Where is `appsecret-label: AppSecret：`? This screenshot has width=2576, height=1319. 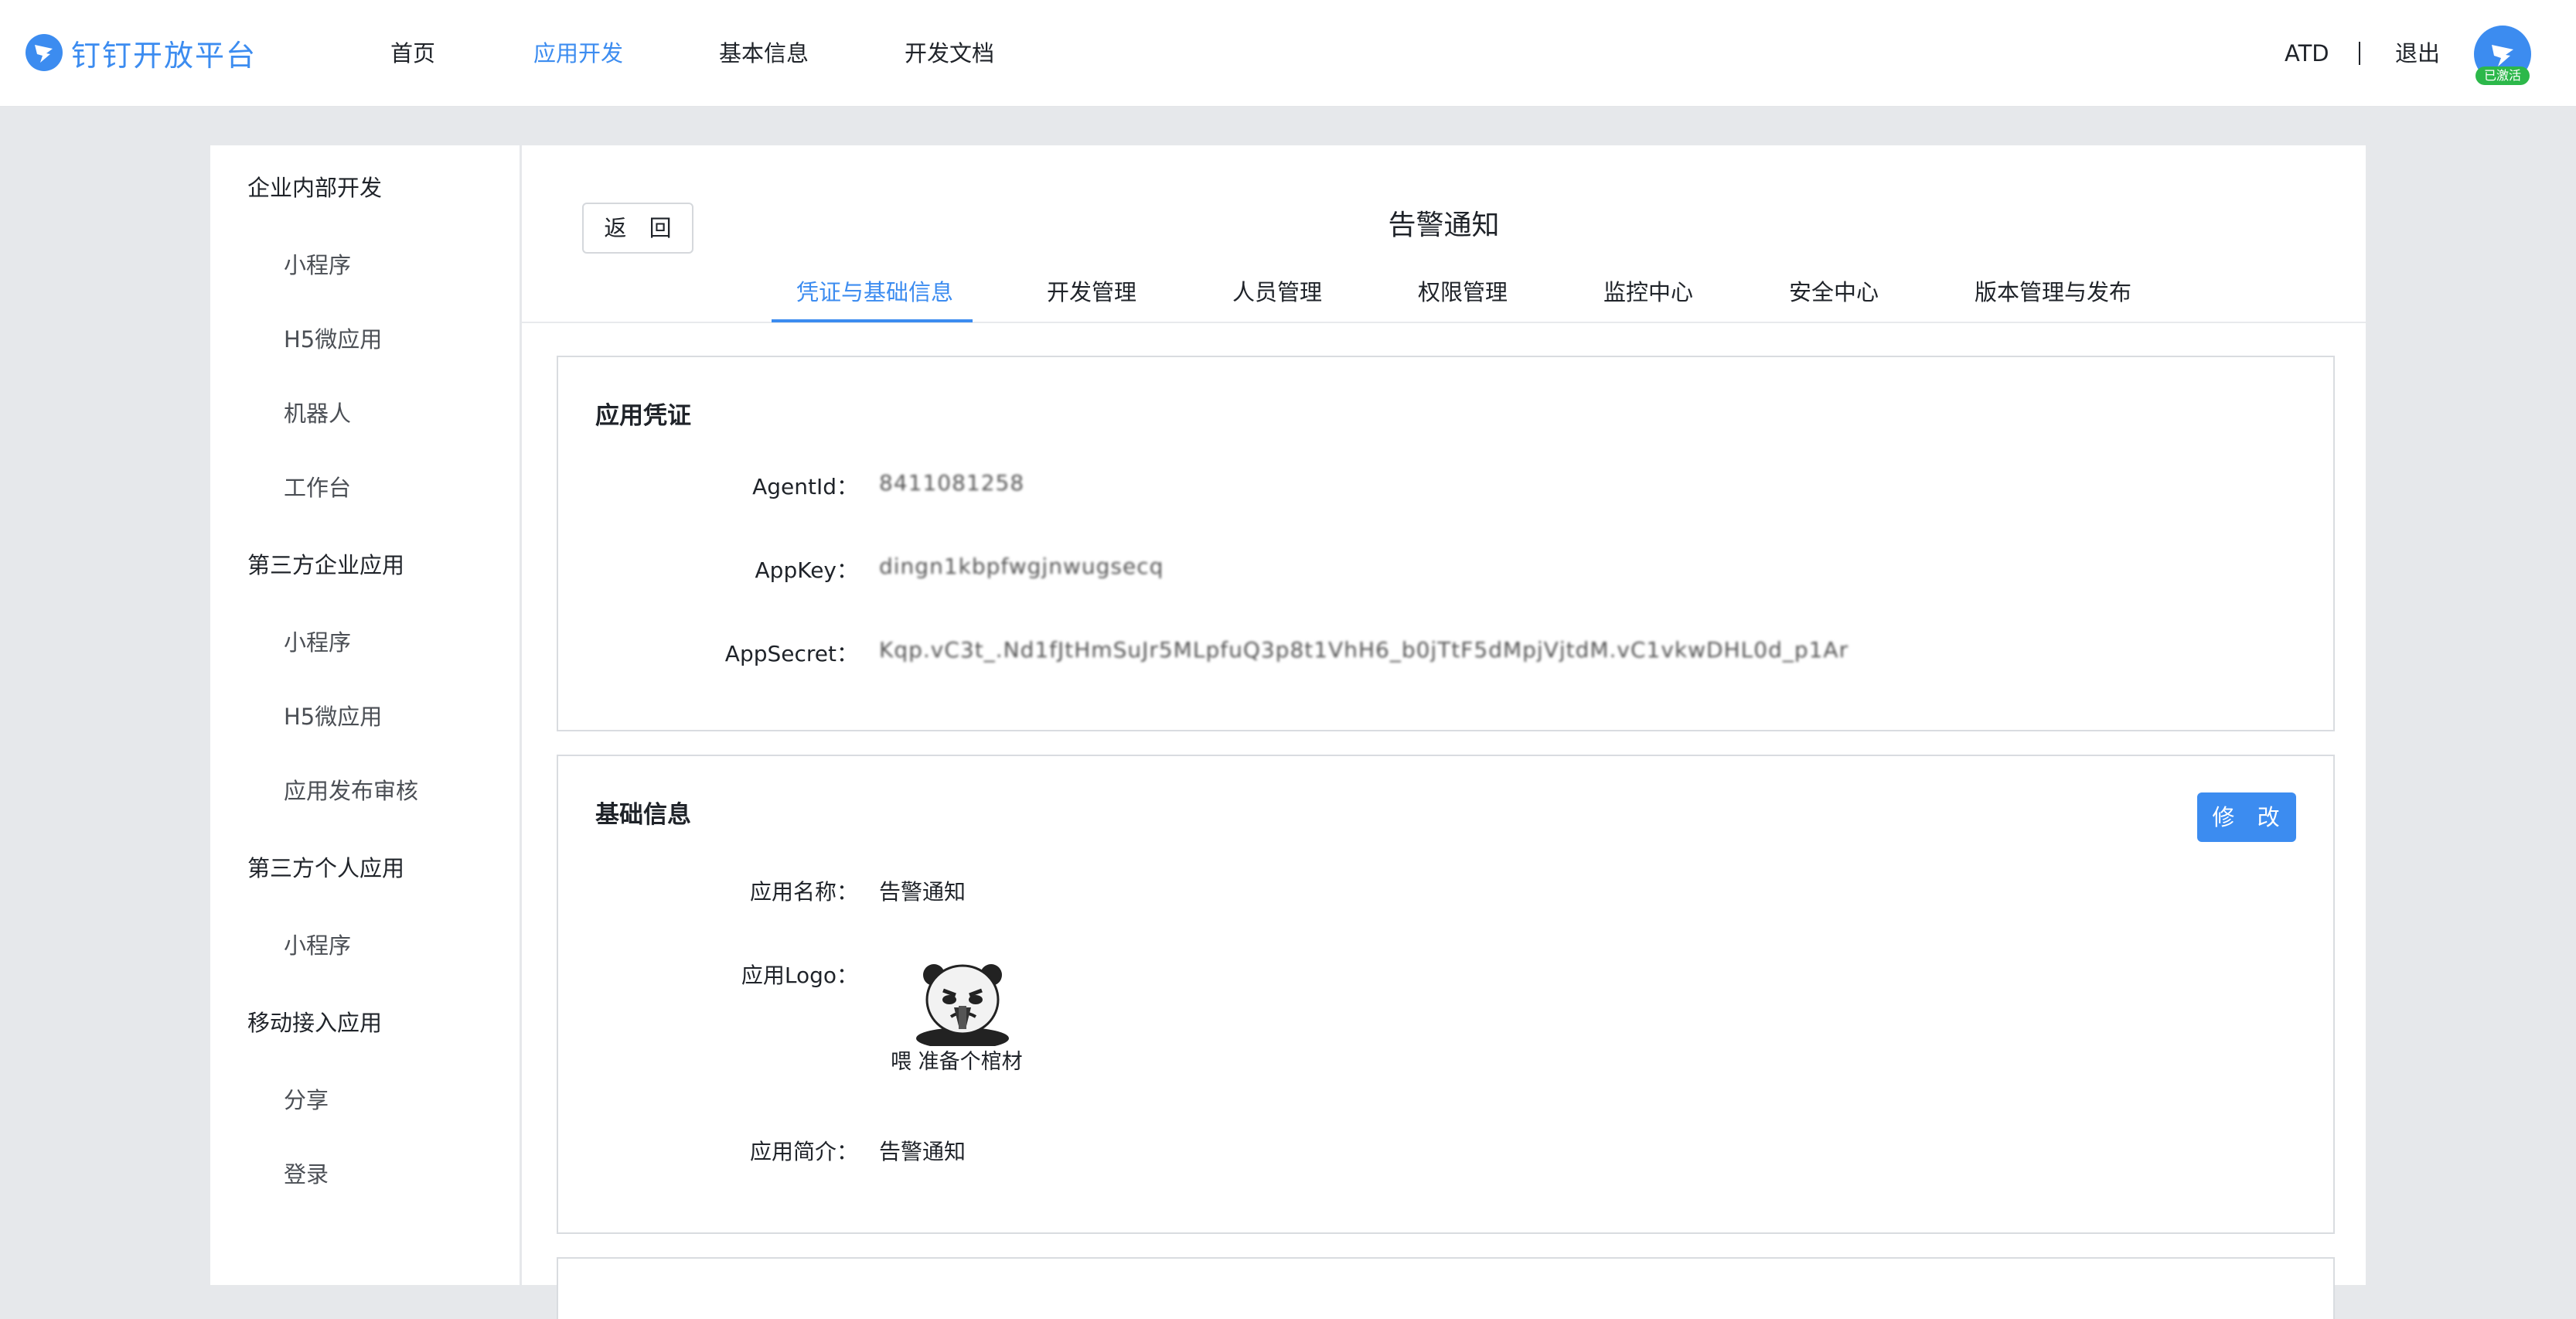
appsecret-label: AppSecret： is located at coordinates (791, 653).